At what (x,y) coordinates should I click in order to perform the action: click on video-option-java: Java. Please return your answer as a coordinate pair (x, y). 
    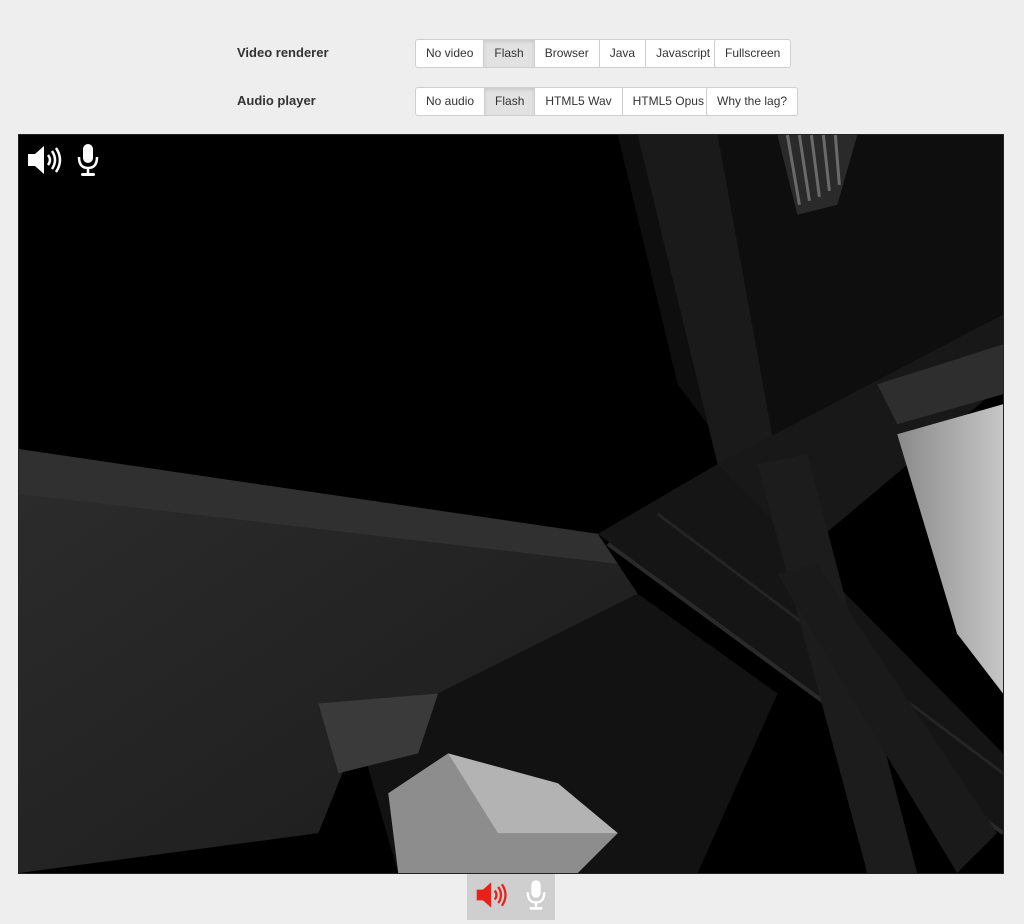
    Looking at the image, I should click on (622, 53).